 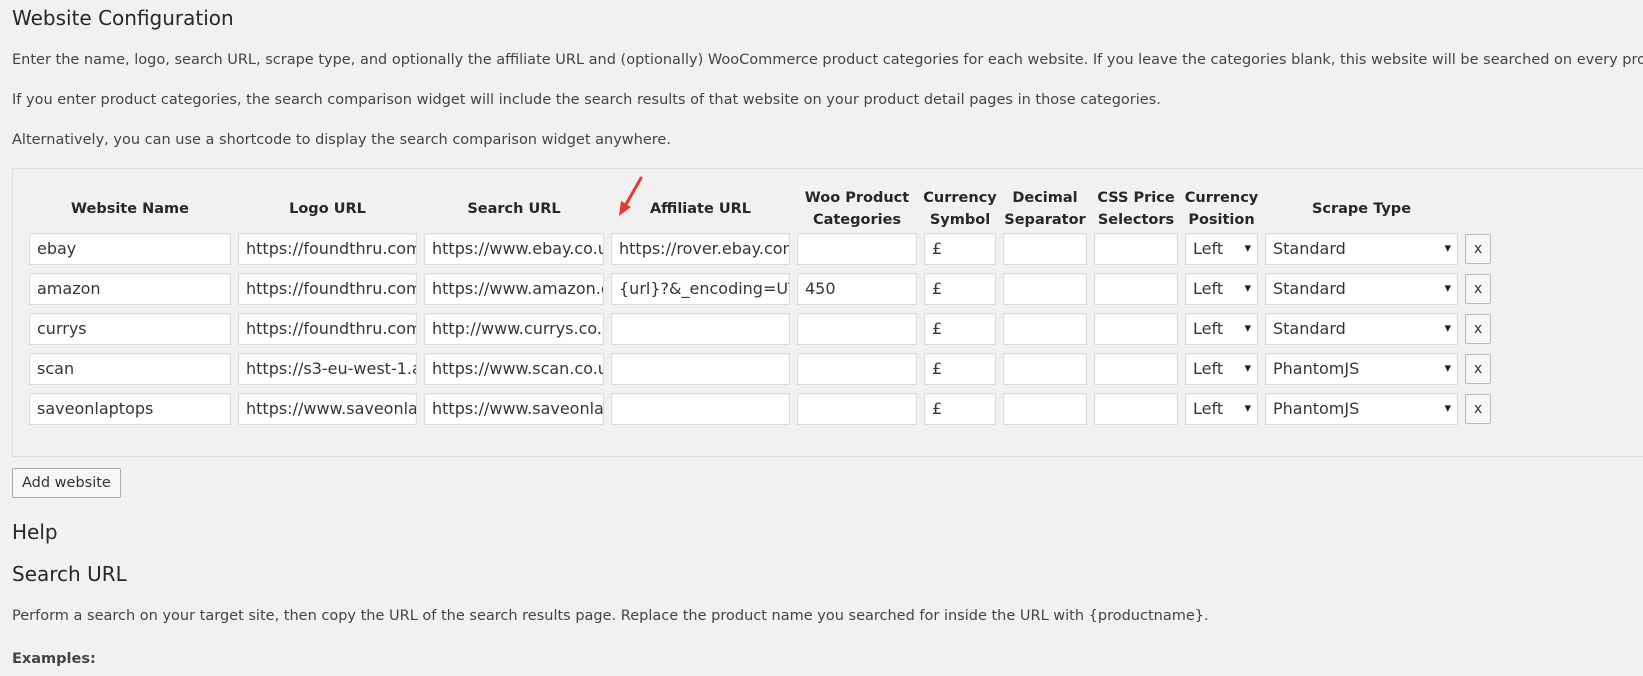 I want to click on affiliate-url-input: {url}?&_encoding=UTF, so click(x=700, y=289).